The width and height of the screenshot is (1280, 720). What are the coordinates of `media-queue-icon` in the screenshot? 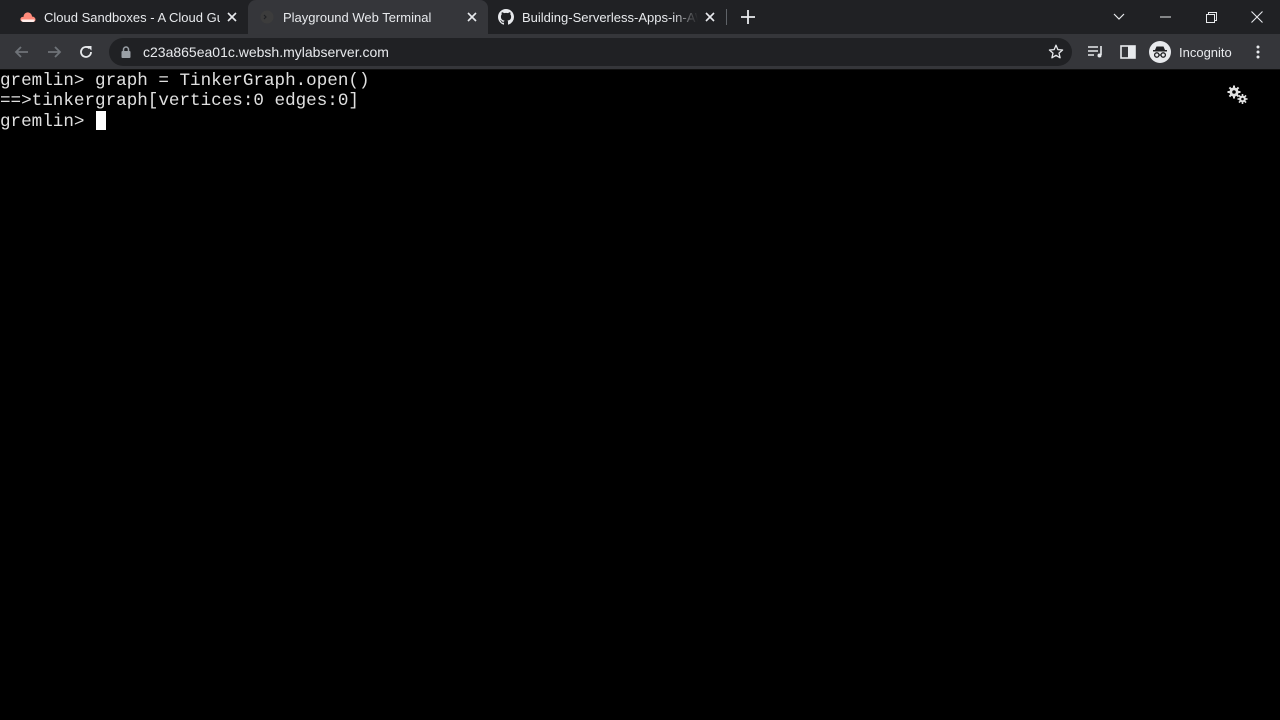 It's located at (1095, 52).